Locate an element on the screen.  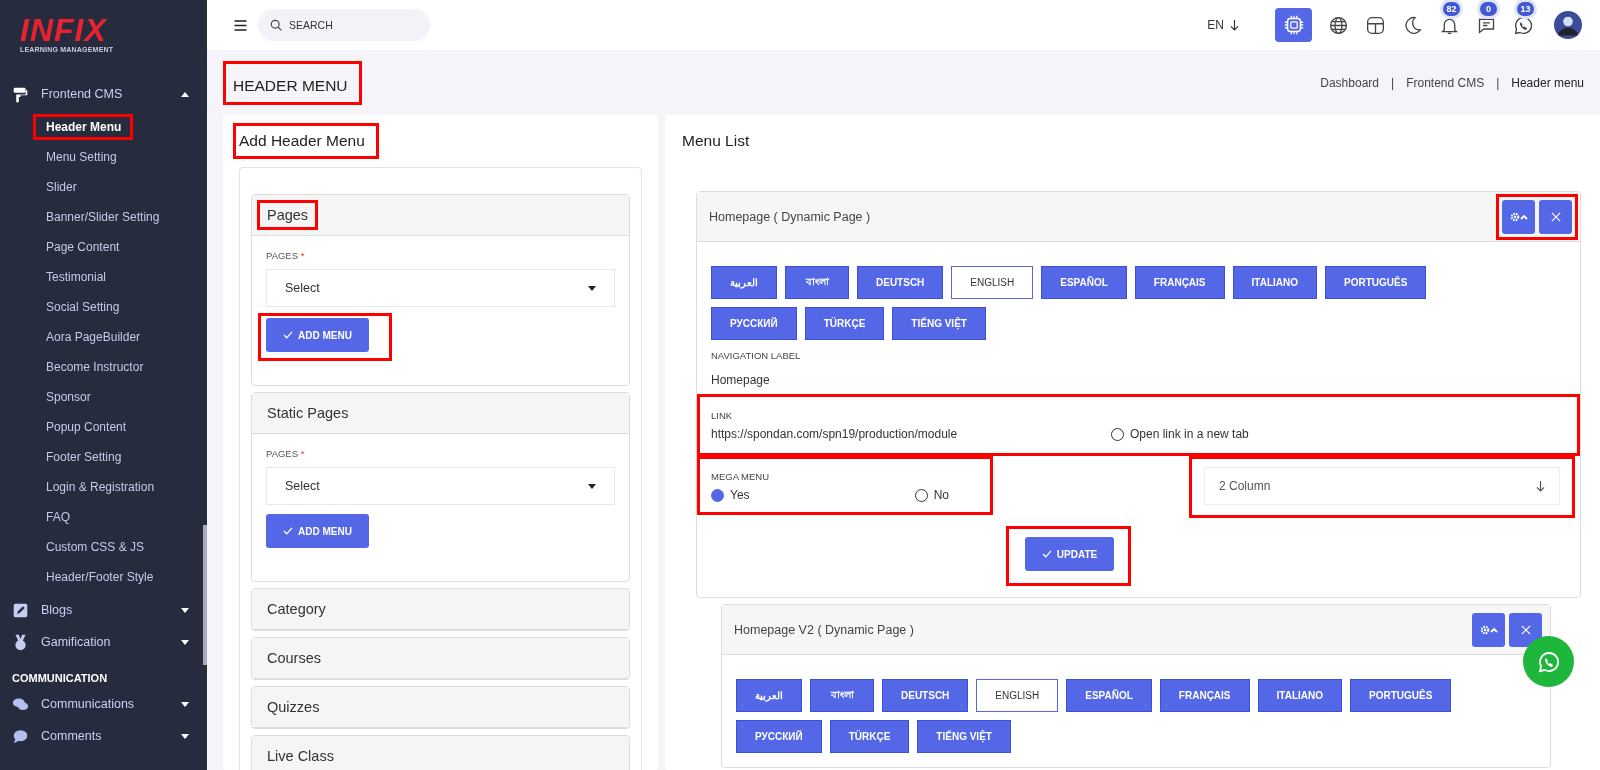
sidebar-item: Testimonial is located at coordinates (103, 277).